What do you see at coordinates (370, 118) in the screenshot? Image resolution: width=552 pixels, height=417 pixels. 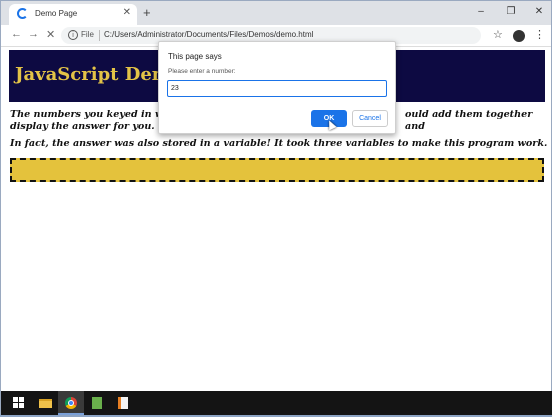 I see `cancel-button: Cancel` at bounding box center [370, 118].